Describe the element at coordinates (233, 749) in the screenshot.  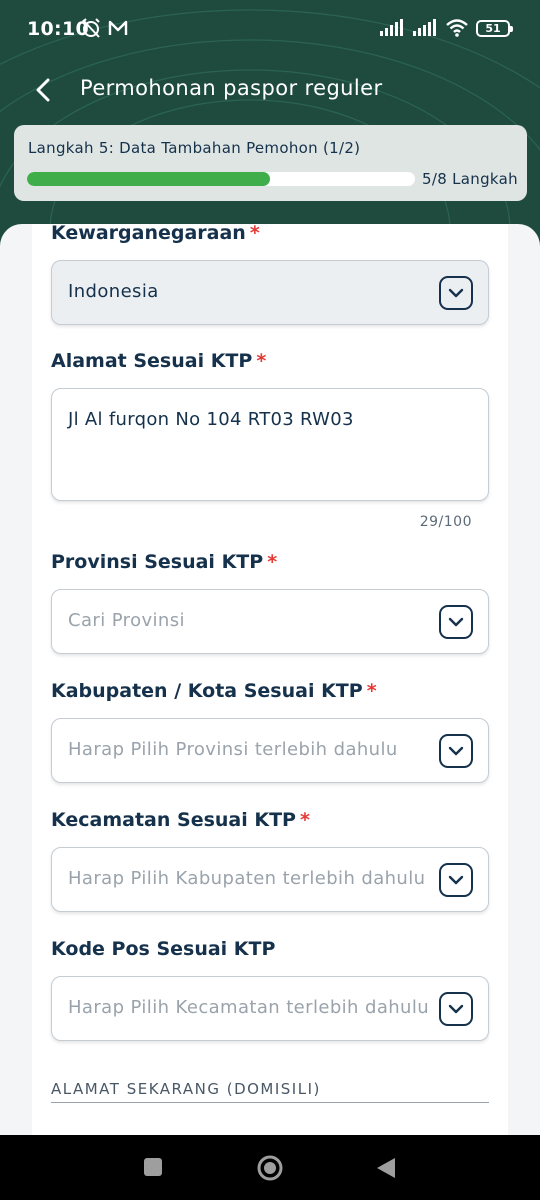
I see `kabupaten-placeholder: Harap Pilih Provinsi terlebih dahulu` at that location.